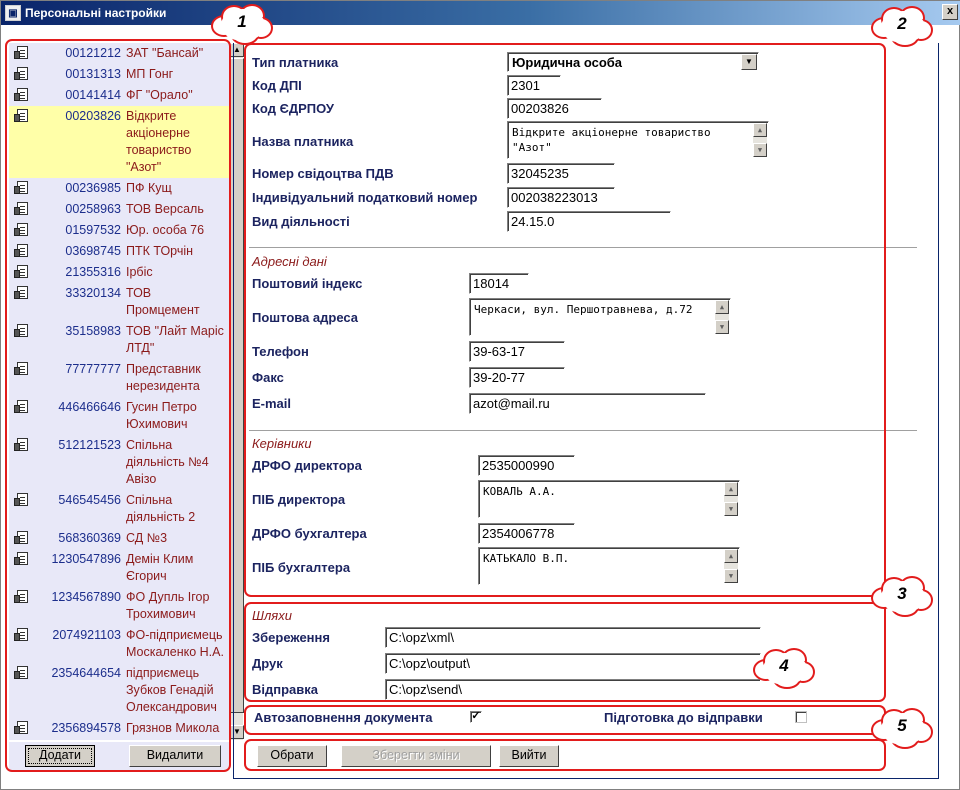 The image size is (960, 790). I want to click on annotation-label-1: 1, so click(242, 21).